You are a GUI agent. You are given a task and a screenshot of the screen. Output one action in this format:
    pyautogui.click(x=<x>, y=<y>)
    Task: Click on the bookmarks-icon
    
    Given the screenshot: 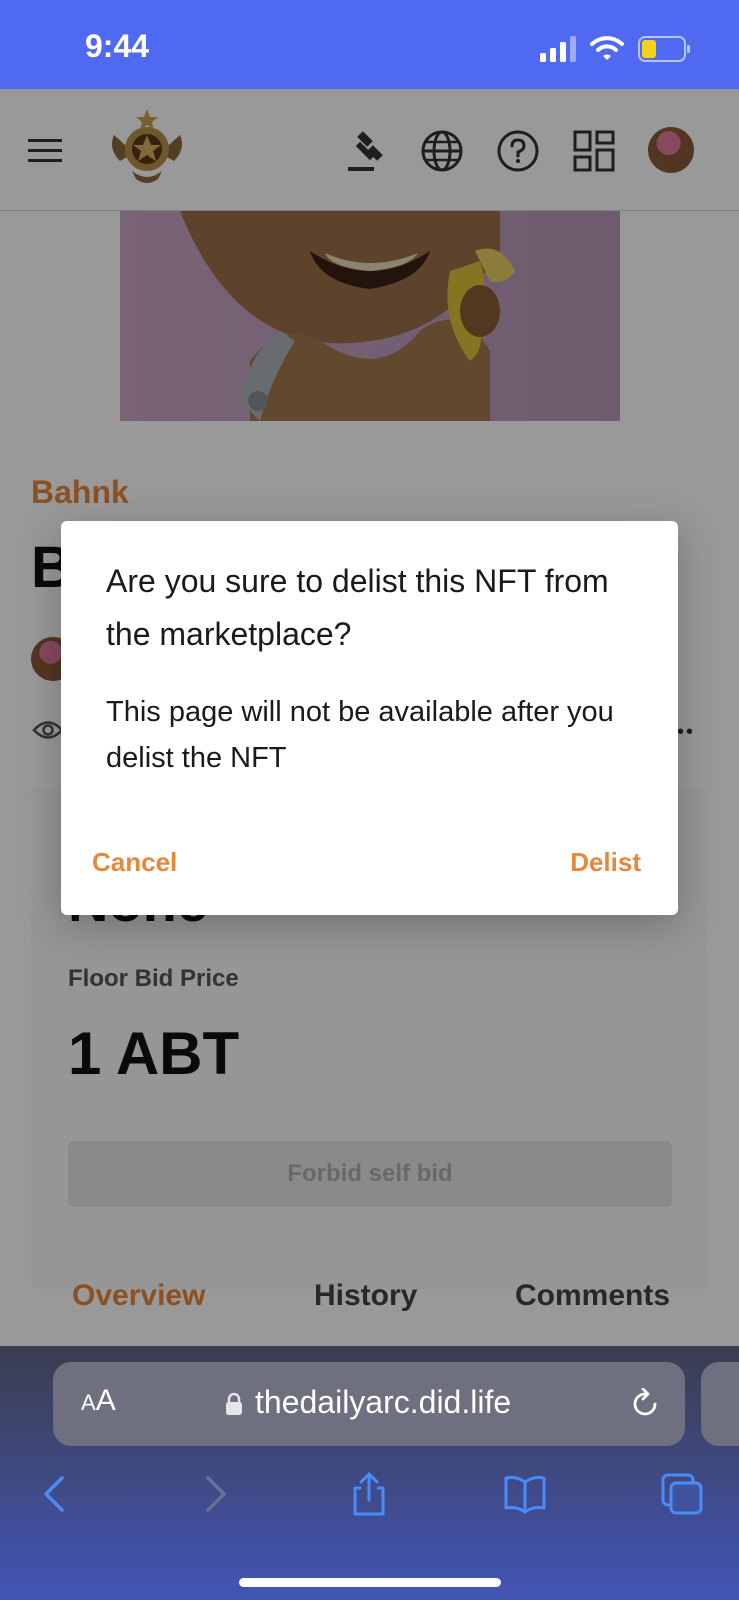 What is the action you would take?
    pyautogui.click(x=525, y=1494)
    